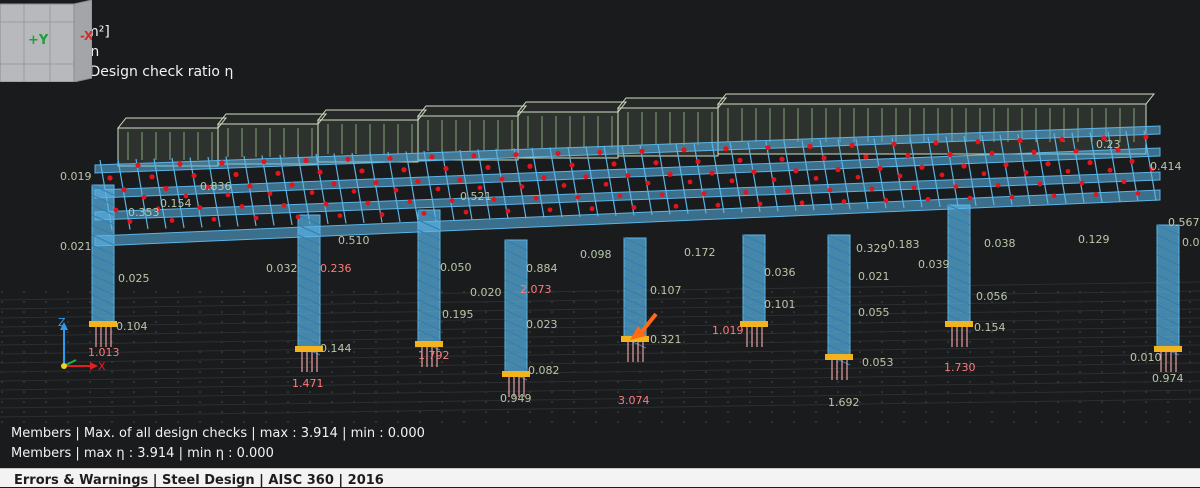 The height and width of the screenshot is (488, 1200). I want to click on ratio-label: 0.036, so click(780, 272).